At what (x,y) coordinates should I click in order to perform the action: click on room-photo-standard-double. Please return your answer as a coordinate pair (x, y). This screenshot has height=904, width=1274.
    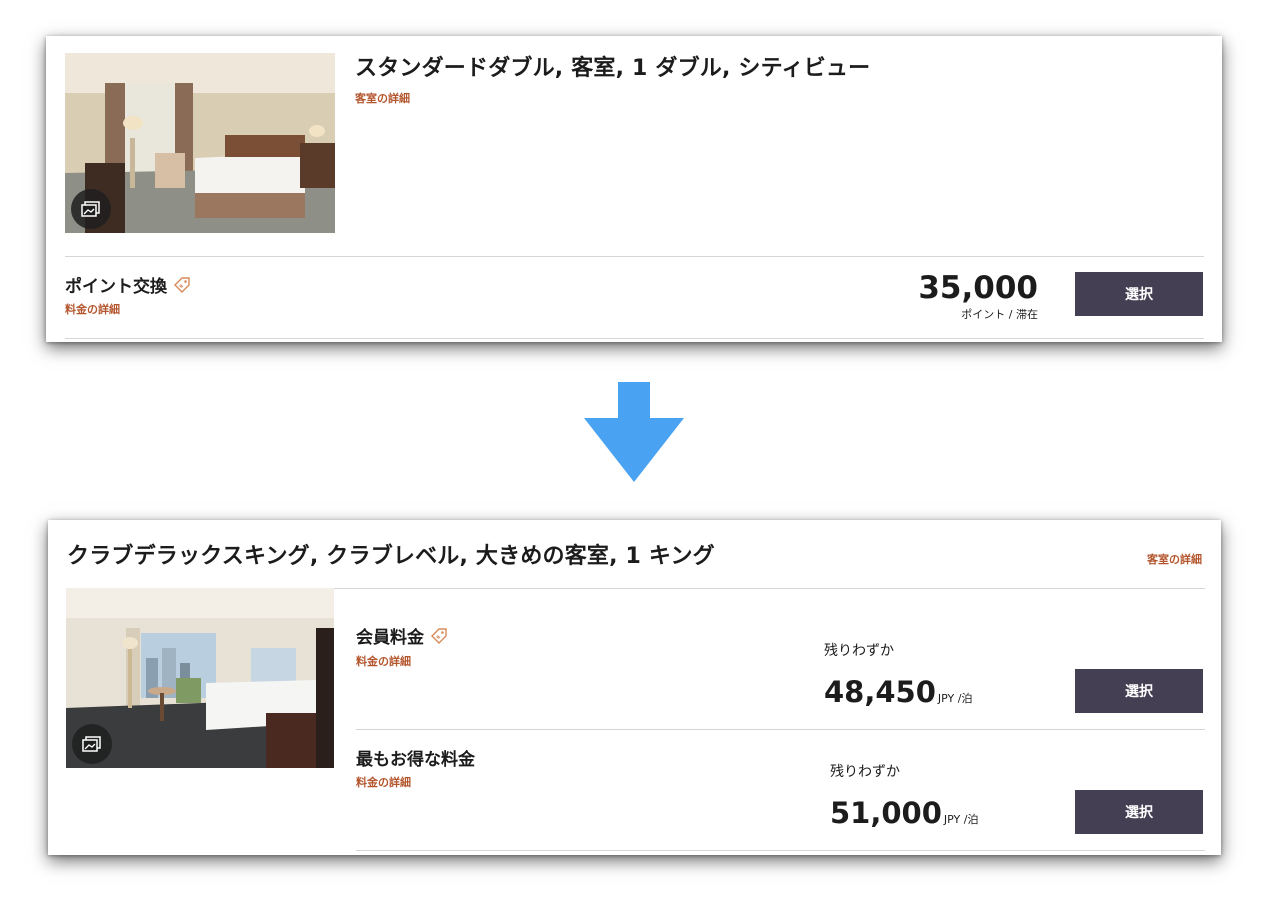
    Looking at the image, I should click on (200, 143).